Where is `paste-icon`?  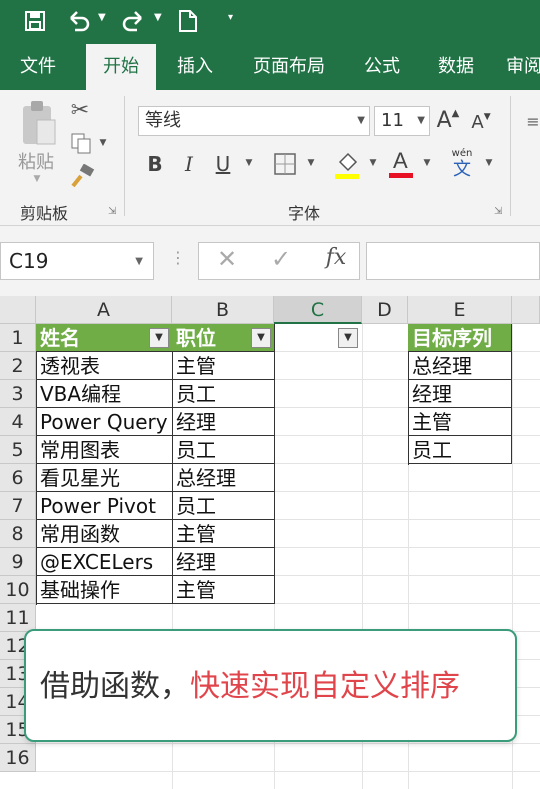
paste-icon is located at coordinates (39, 124).